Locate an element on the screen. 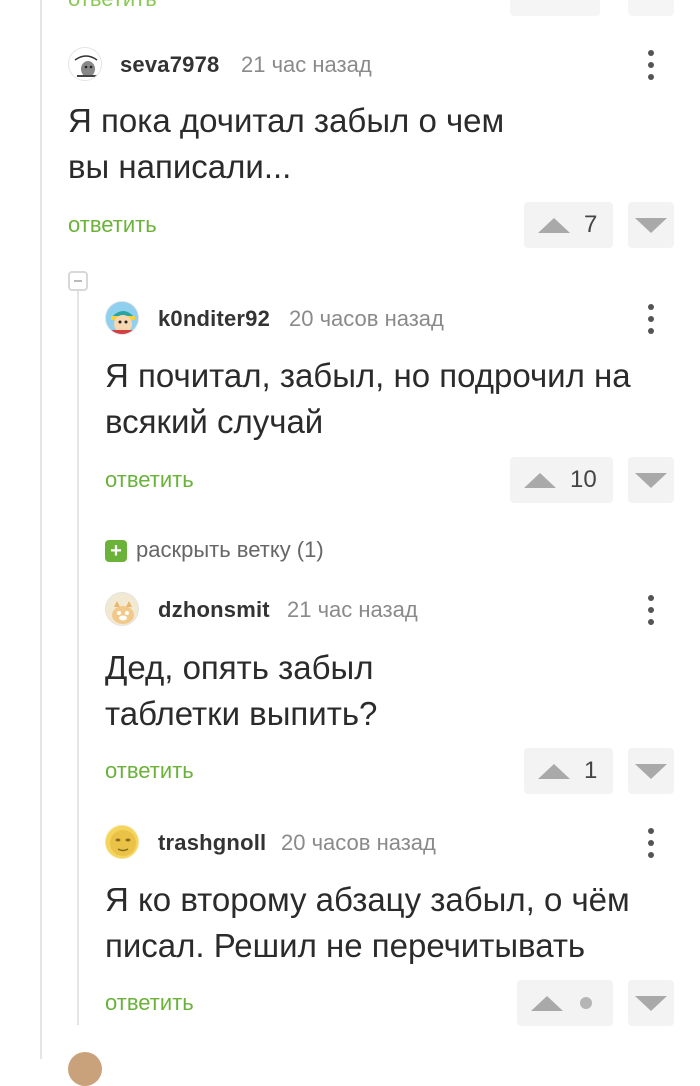 The width and height of the screenshot is (700, 1086). rating-hidden-dot-icon is located at coordinates (586, 1003).